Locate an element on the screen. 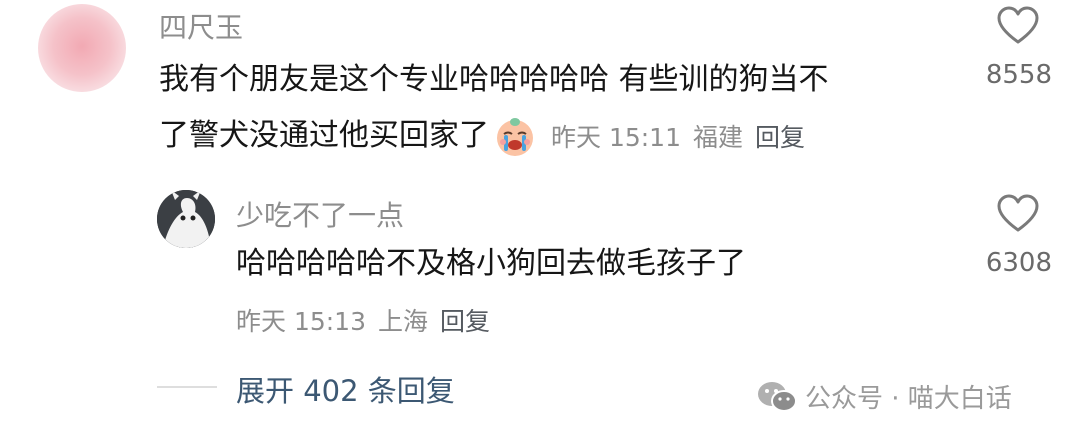  reply-text: 哈哈哈哈哈不及格小狗回去做毛孩子了 is located at coordinates (491, 263).